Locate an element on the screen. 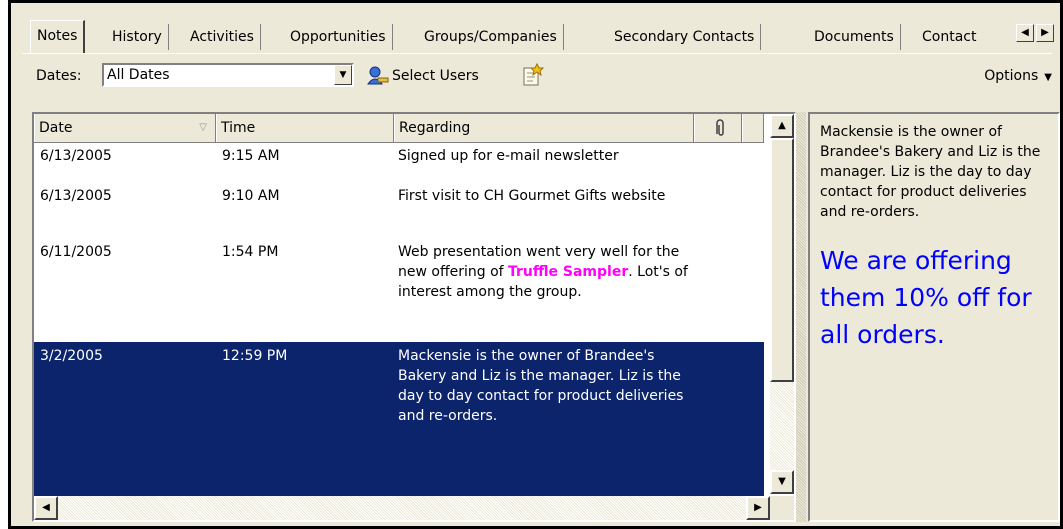 This screenshot has width=1063, height=529. scroll-right-icon: ▶ is located at coordinates (758, 508).